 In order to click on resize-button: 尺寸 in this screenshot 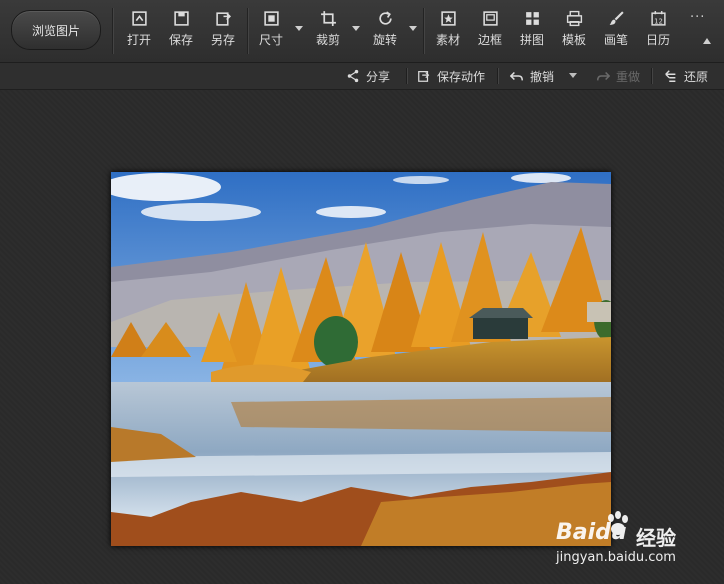, I will do `click(271, 32)`.